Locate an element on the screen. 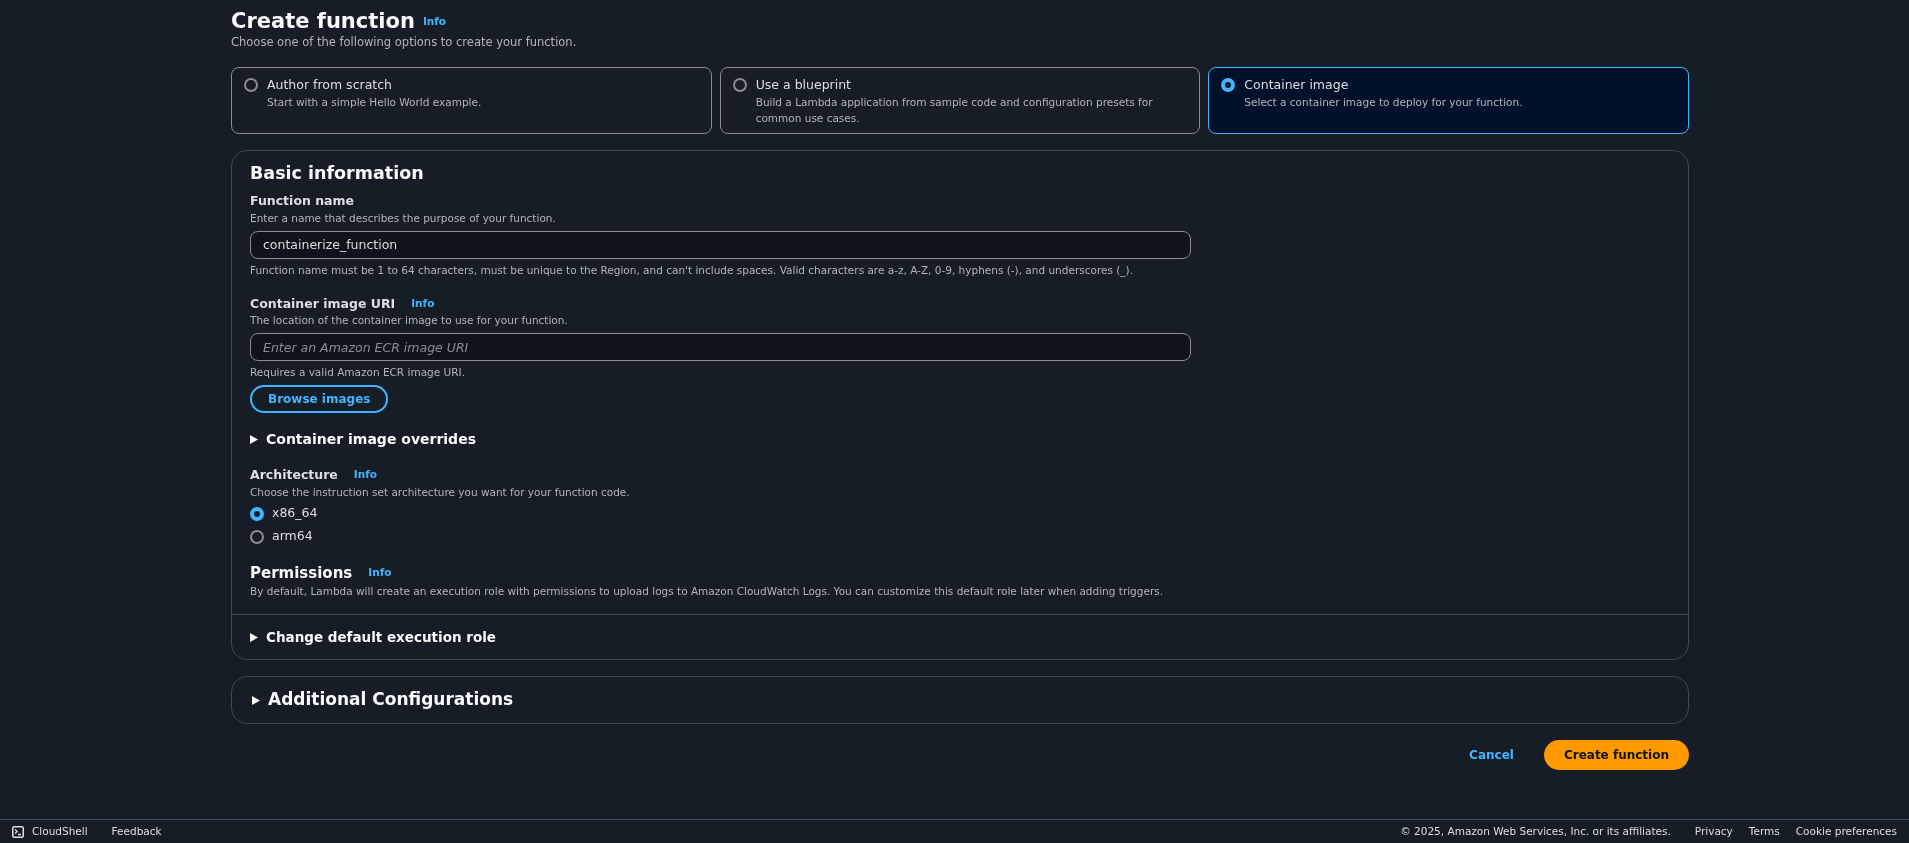 Image resolution: width=1909 pixels, height=843 pixels. section-title: Basic information is located at coordinates (337, 174).